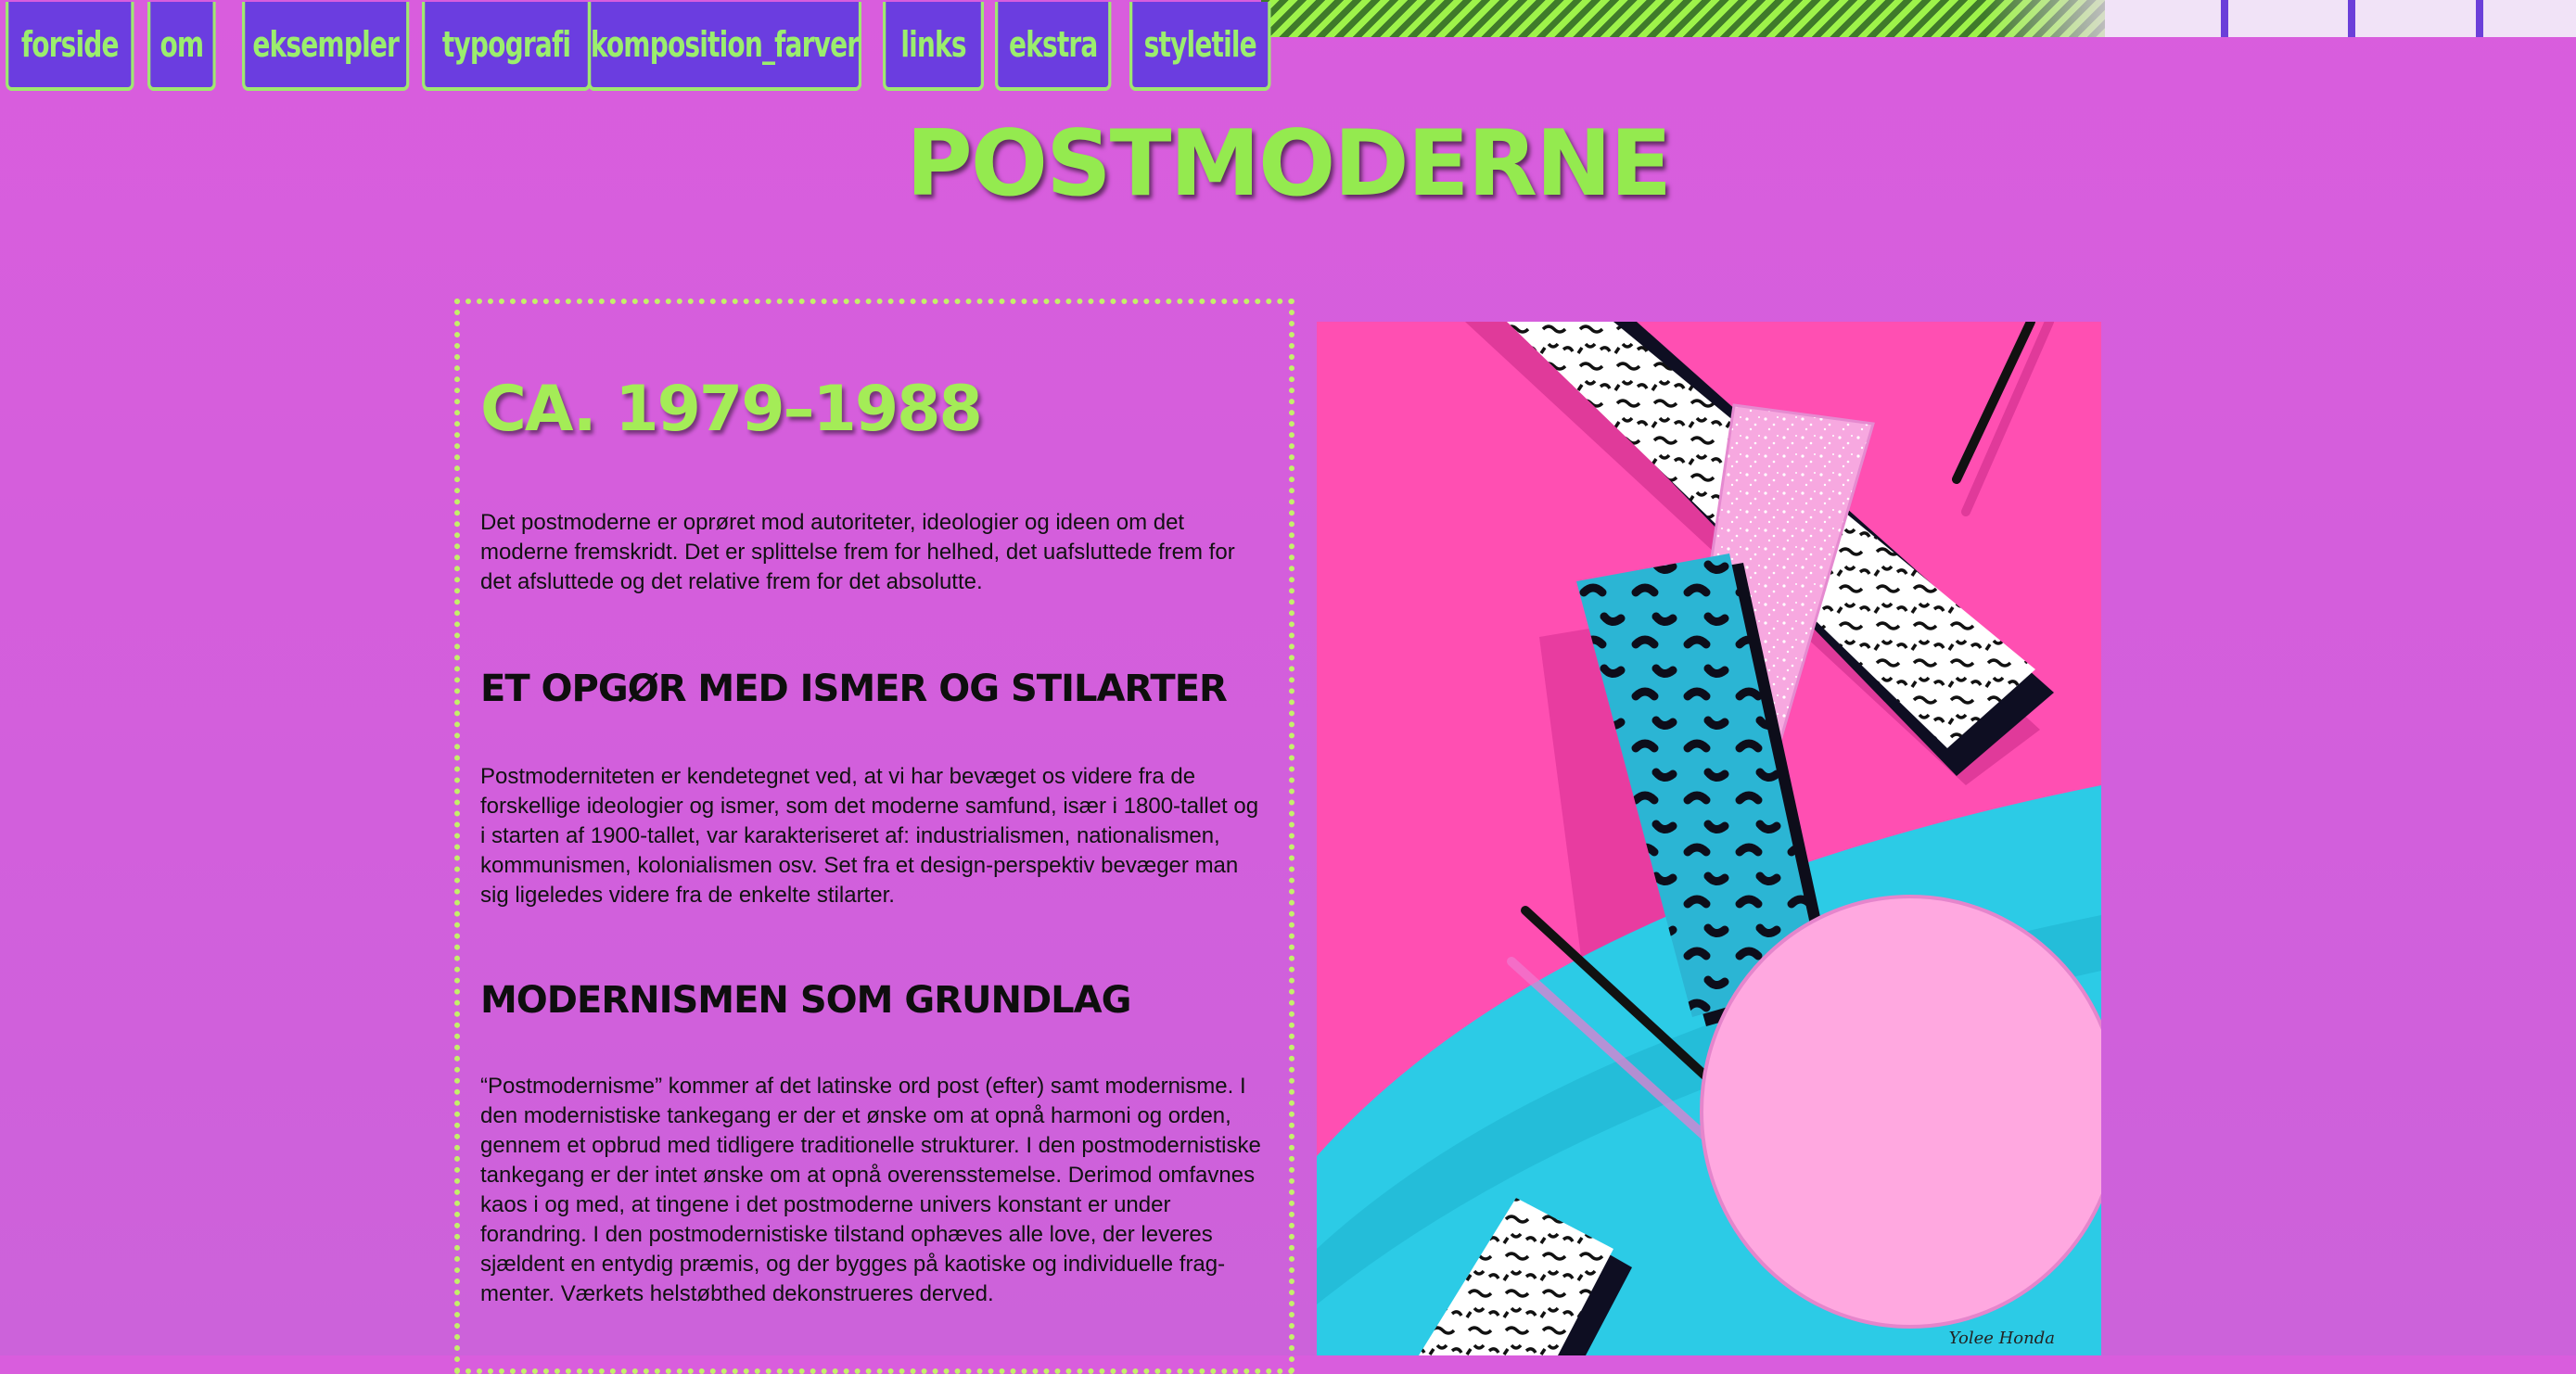  Describe the element at coordinates (1289, 164) in the screenshot. I see `page-title: POSTMODERNE` at that location.